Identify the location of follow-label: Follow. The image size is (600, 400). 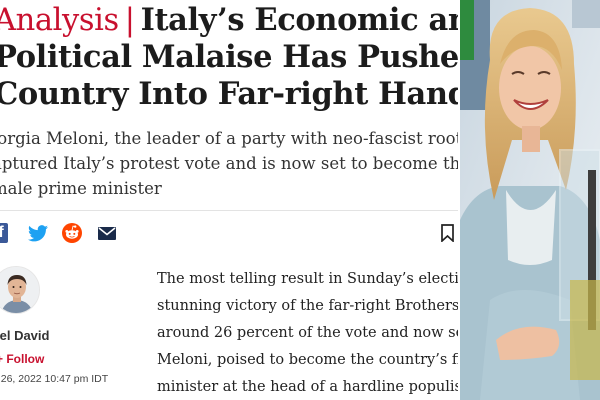
(25, 359).